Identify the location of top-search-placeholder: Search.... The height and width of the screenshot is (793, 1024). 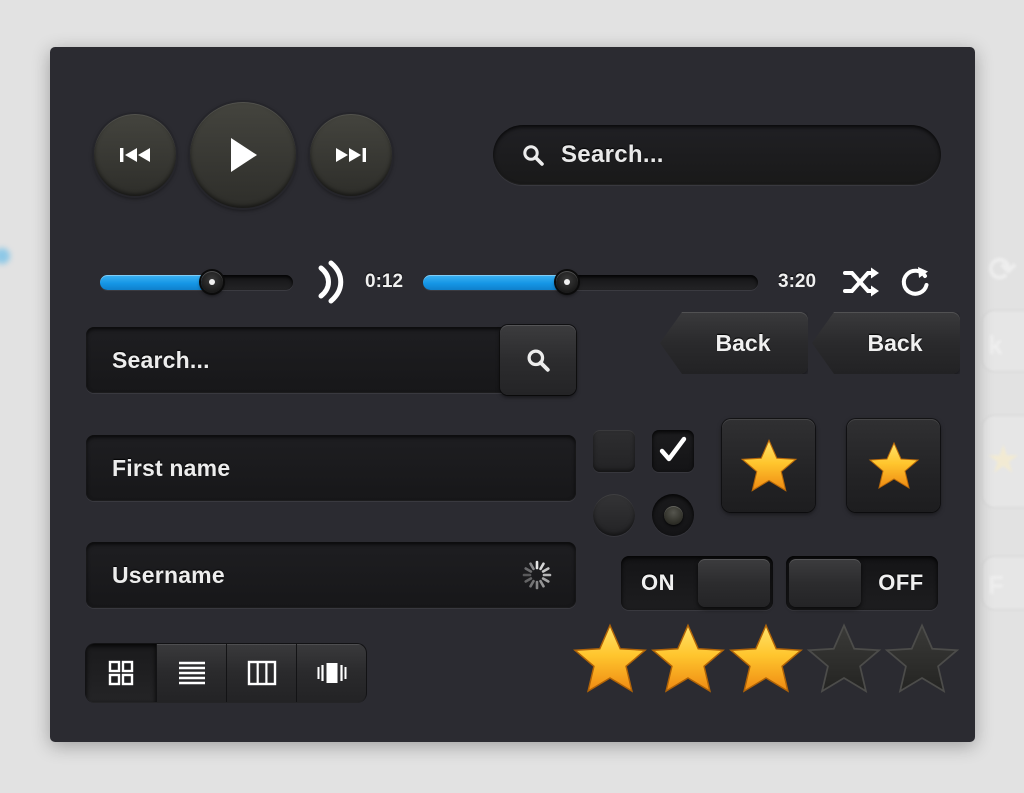
(612, 154).